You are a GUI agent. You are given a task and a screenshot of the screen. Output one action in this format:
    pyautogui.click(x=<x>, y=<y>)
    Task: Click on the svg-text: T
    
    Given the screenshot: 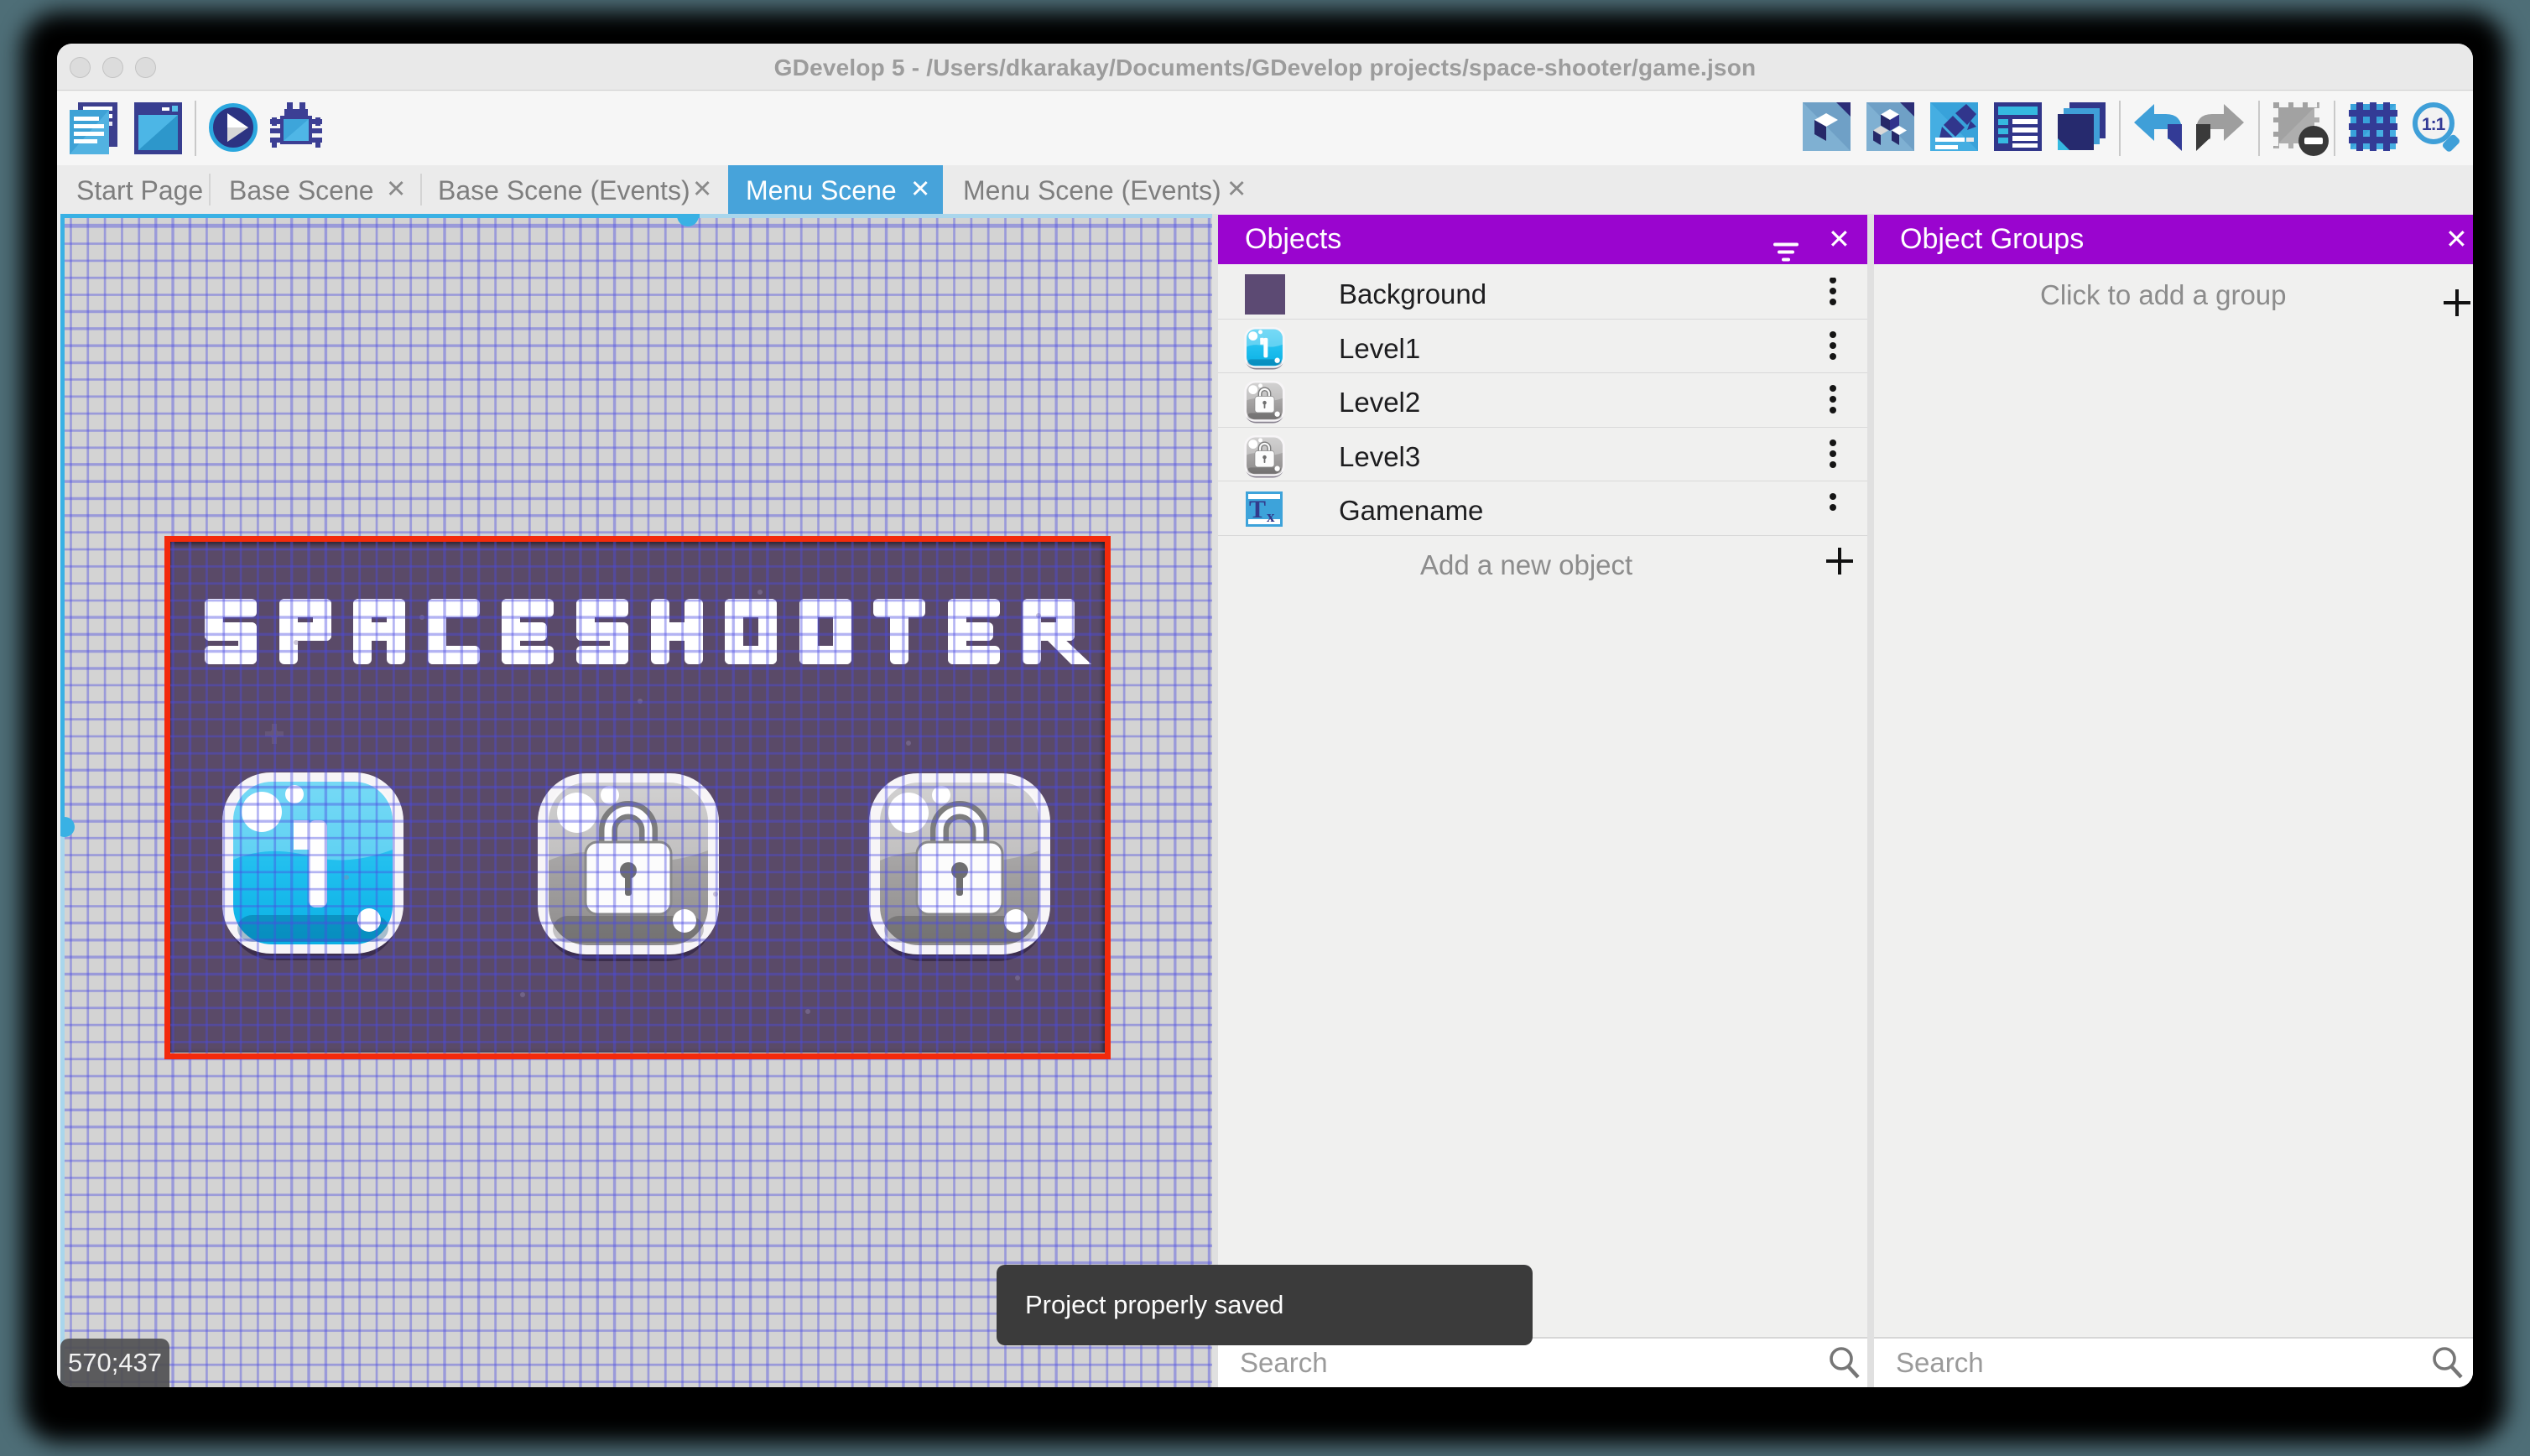 What is the action you would take?
    pyautogui.click(x=1257, y=509)
    